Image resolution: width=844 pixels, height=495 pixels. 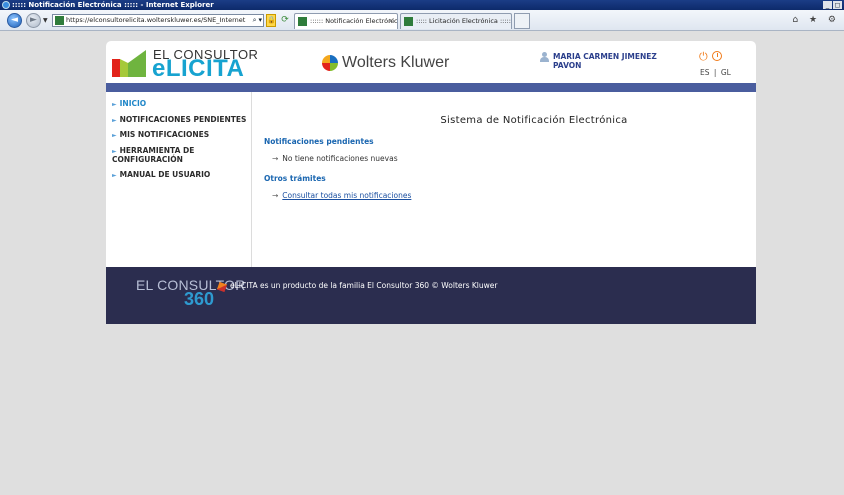 I want to click on logout-icon: ⏻, so click(x=703, y=56).